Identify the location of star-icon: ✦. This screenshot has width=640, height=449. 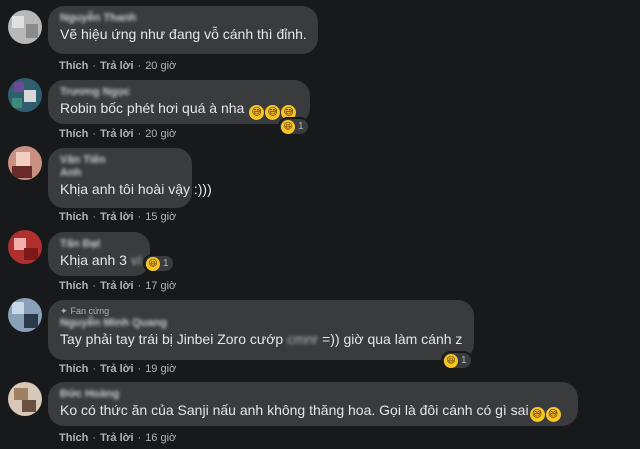
(64, 311).